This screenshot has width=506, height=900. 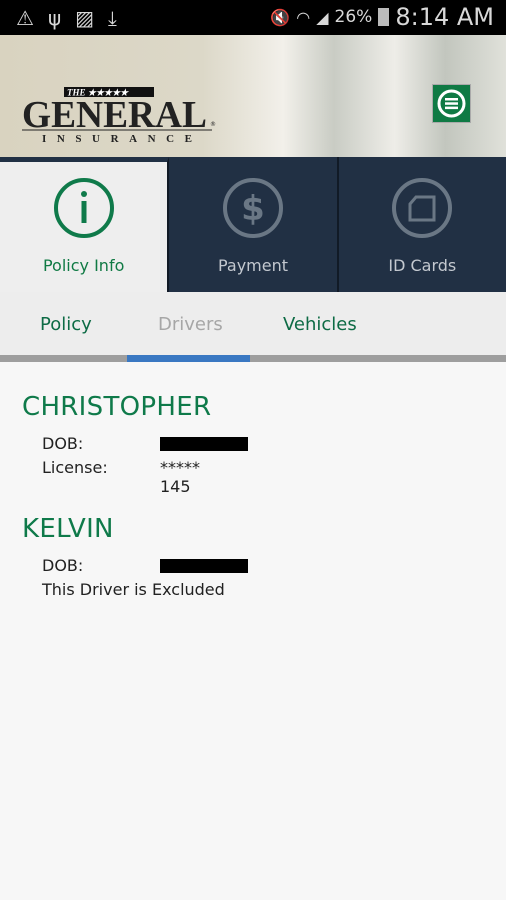 What do you see at coordinates (253, 358) in the screenshot?
I see `subtab-indicator-track` at bounding box center [253, 358].